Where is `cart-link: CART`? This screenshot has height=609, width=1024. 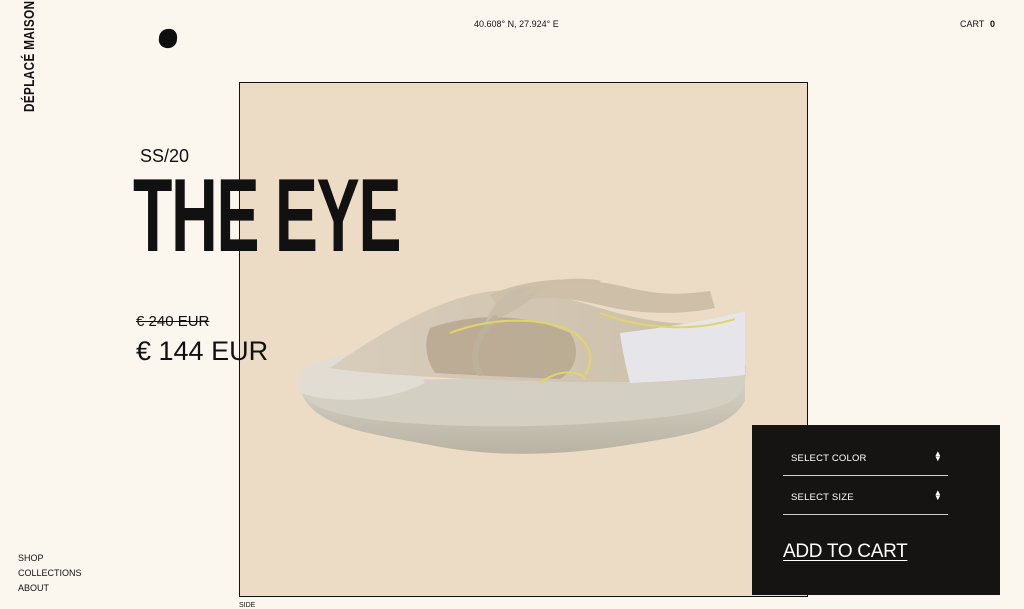 cart-link: CART is located at coordinates (972, 24).